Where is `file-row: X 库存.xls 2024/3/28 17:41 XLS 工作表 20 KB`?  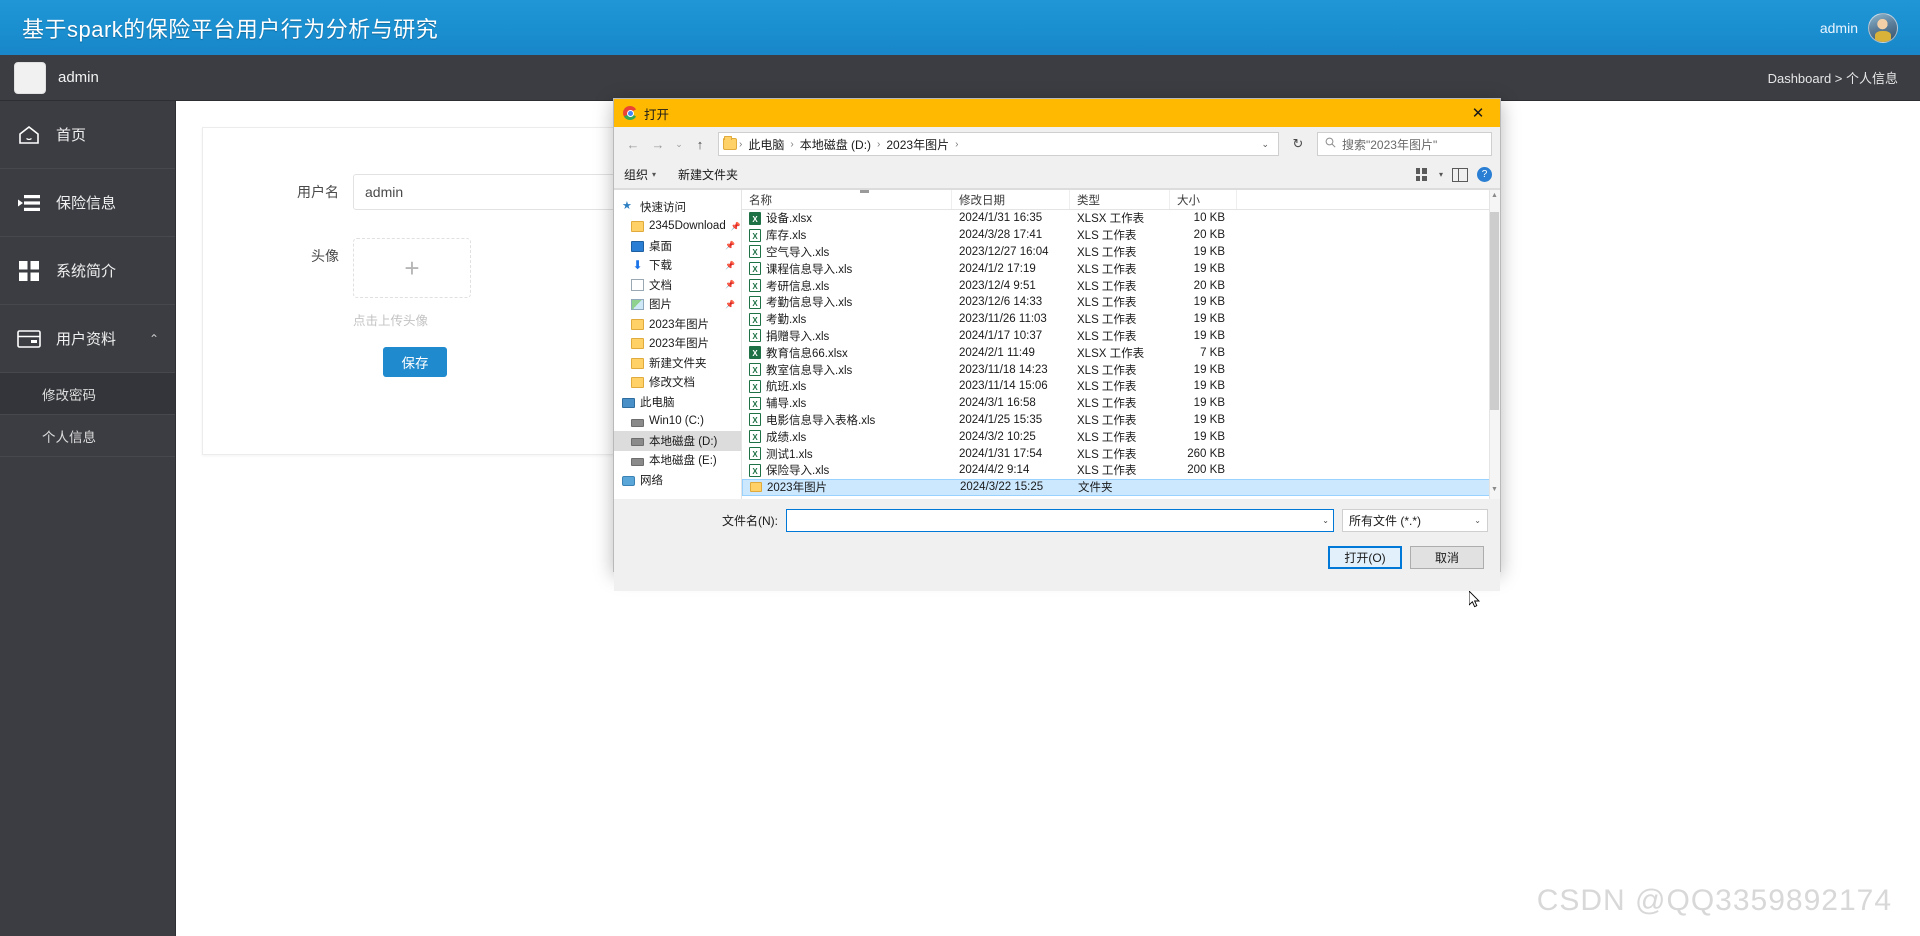 file-row: X 库存.xls 2024/3/28 17:41 XLS 工作表 20 KB is located at coordinates (1121, 235).